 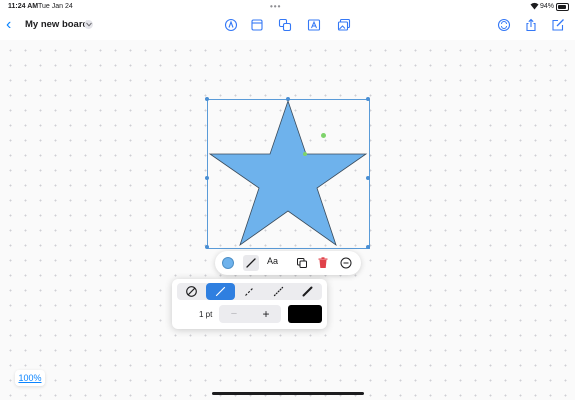 I want to click on photo-icon, so click(x=344, y=25).